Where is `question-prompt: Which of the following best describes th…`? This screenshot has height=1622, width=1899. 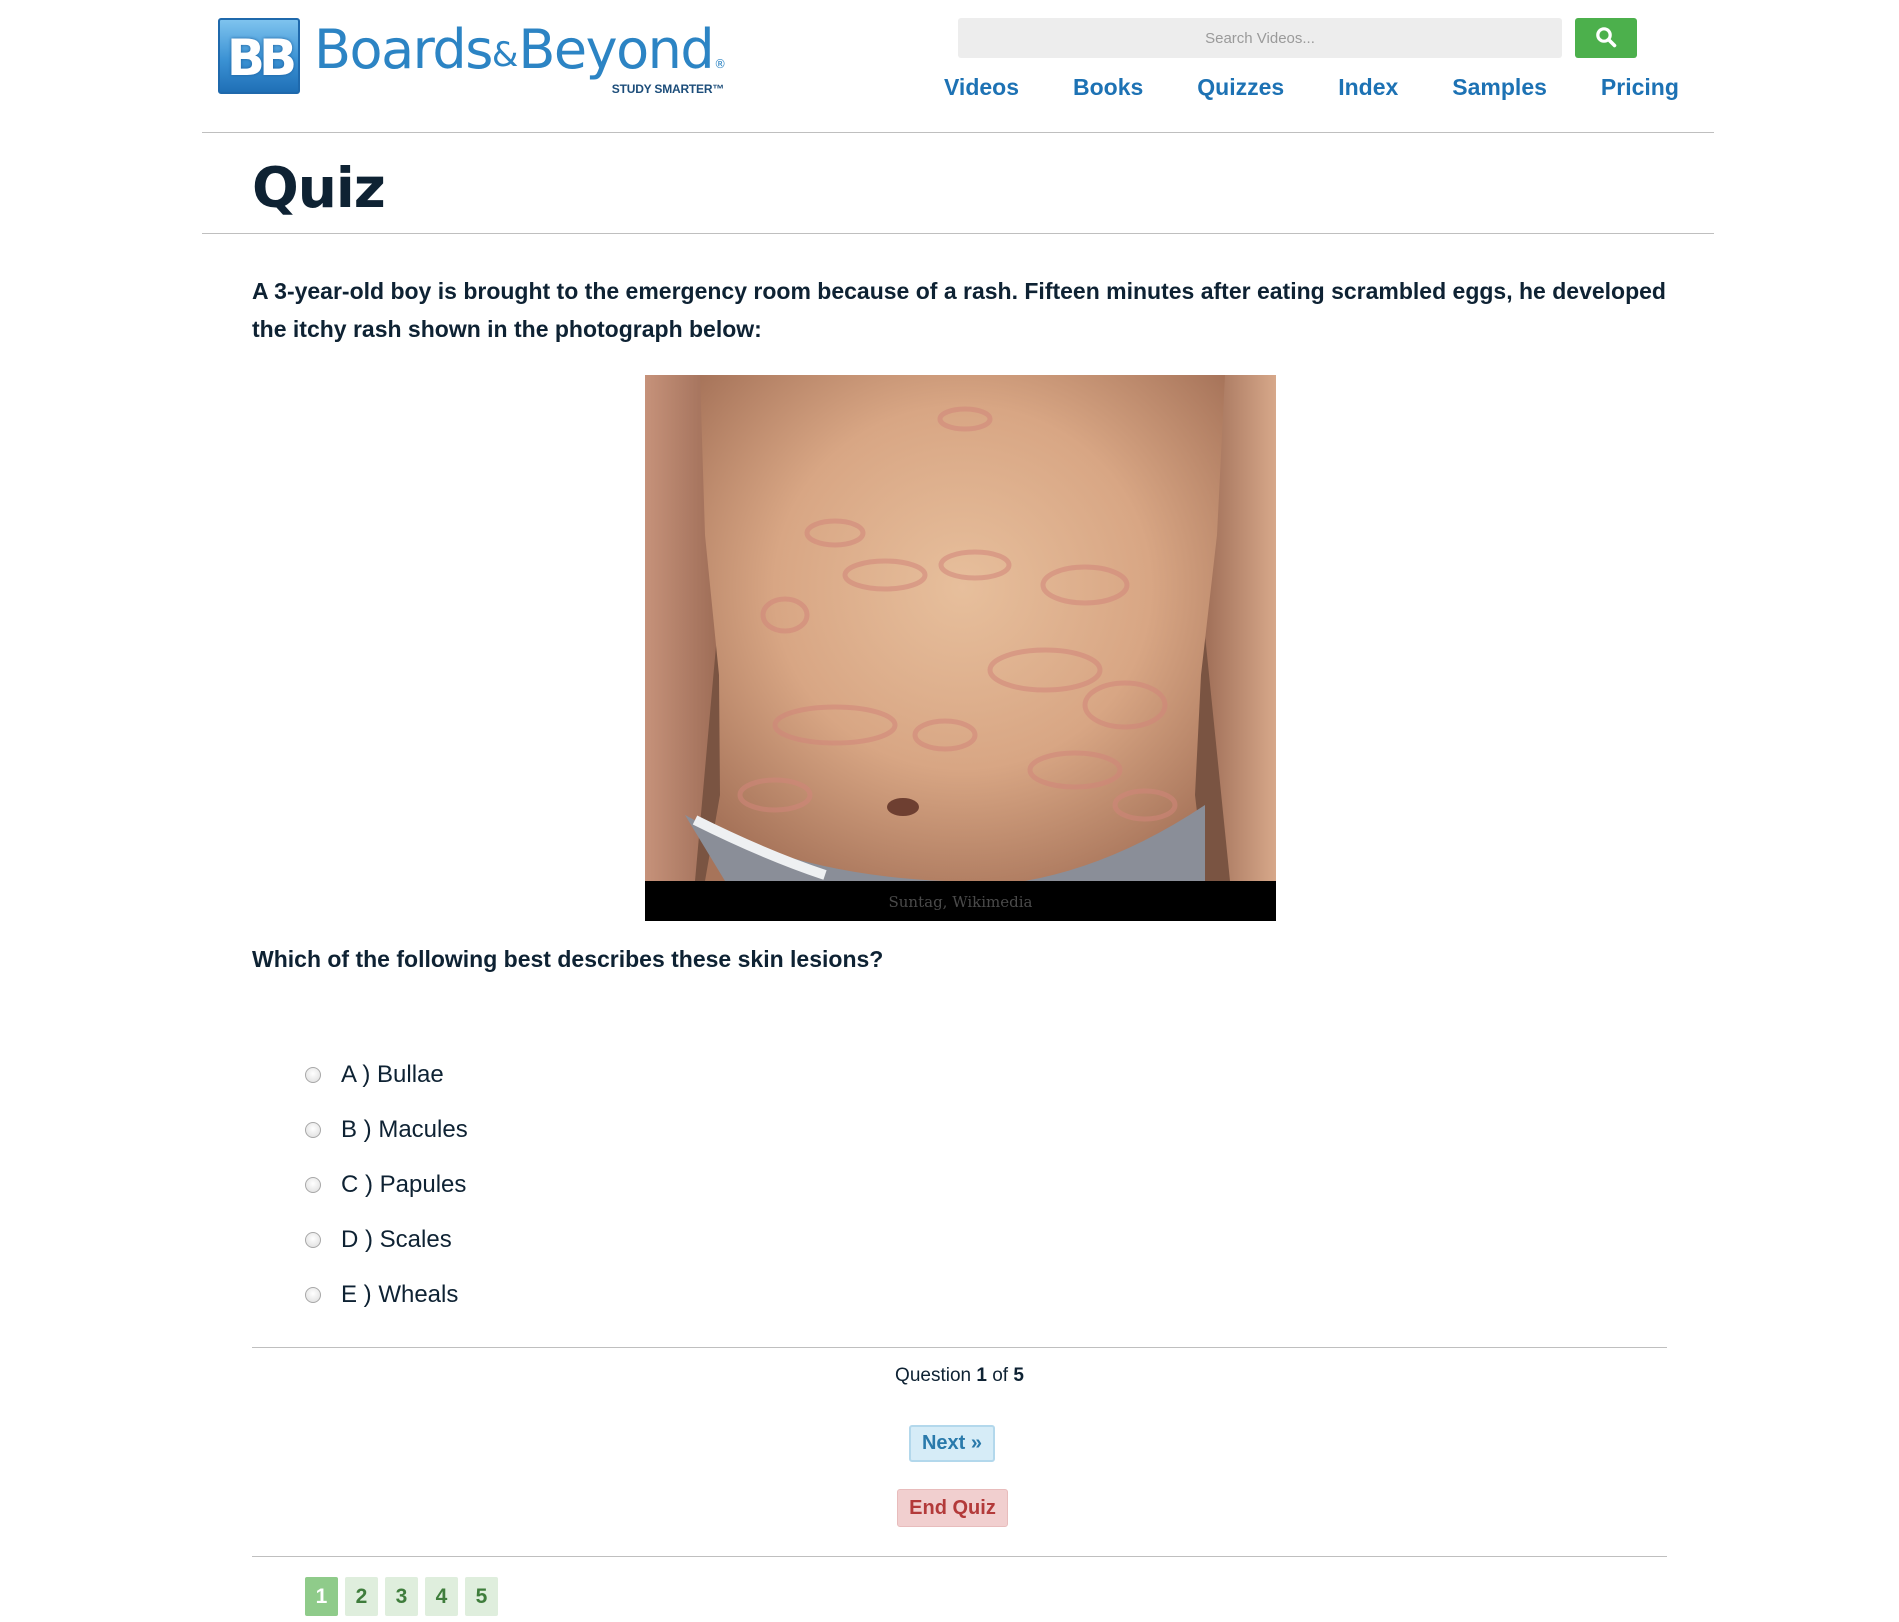 question-prompt: Which of the following best describes th… is located at coordinates (568, 959).